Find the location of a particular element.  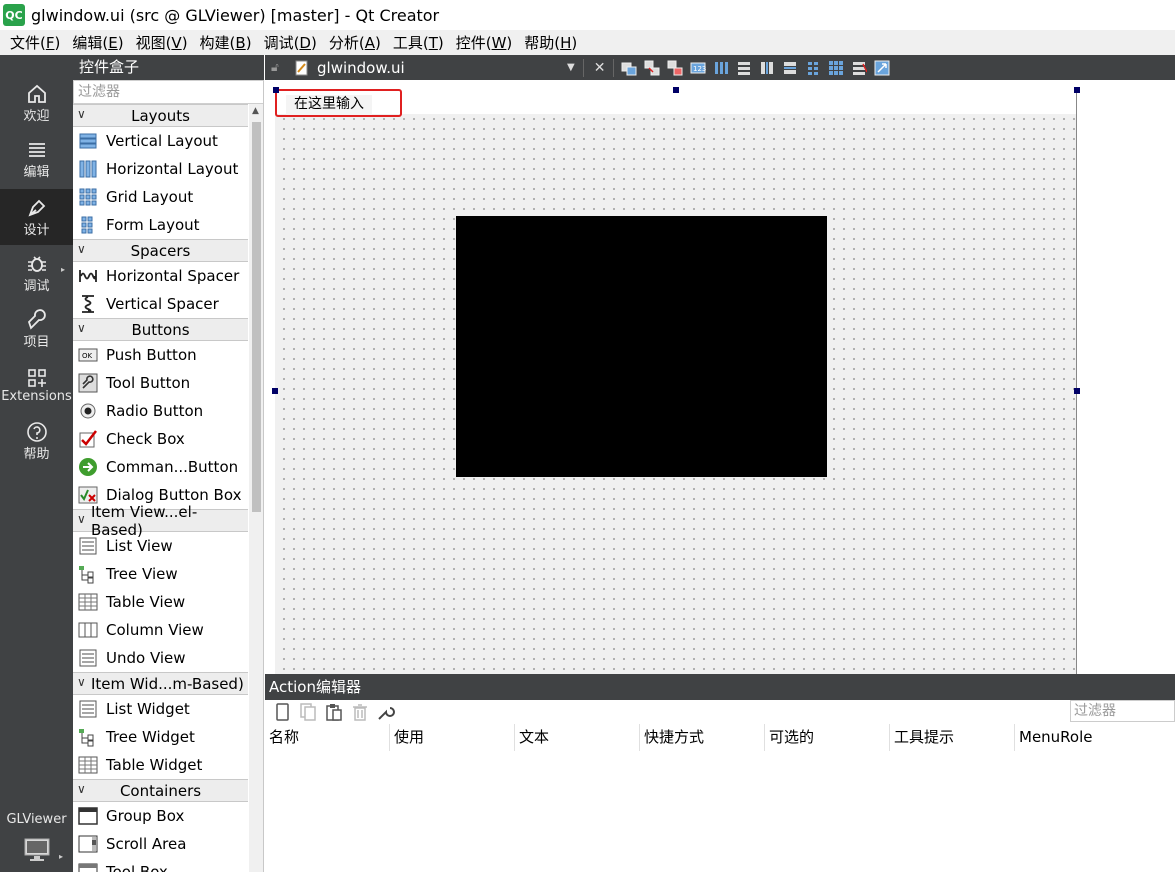

mode-extensions: Extensions is located at coordinates (36, 385).